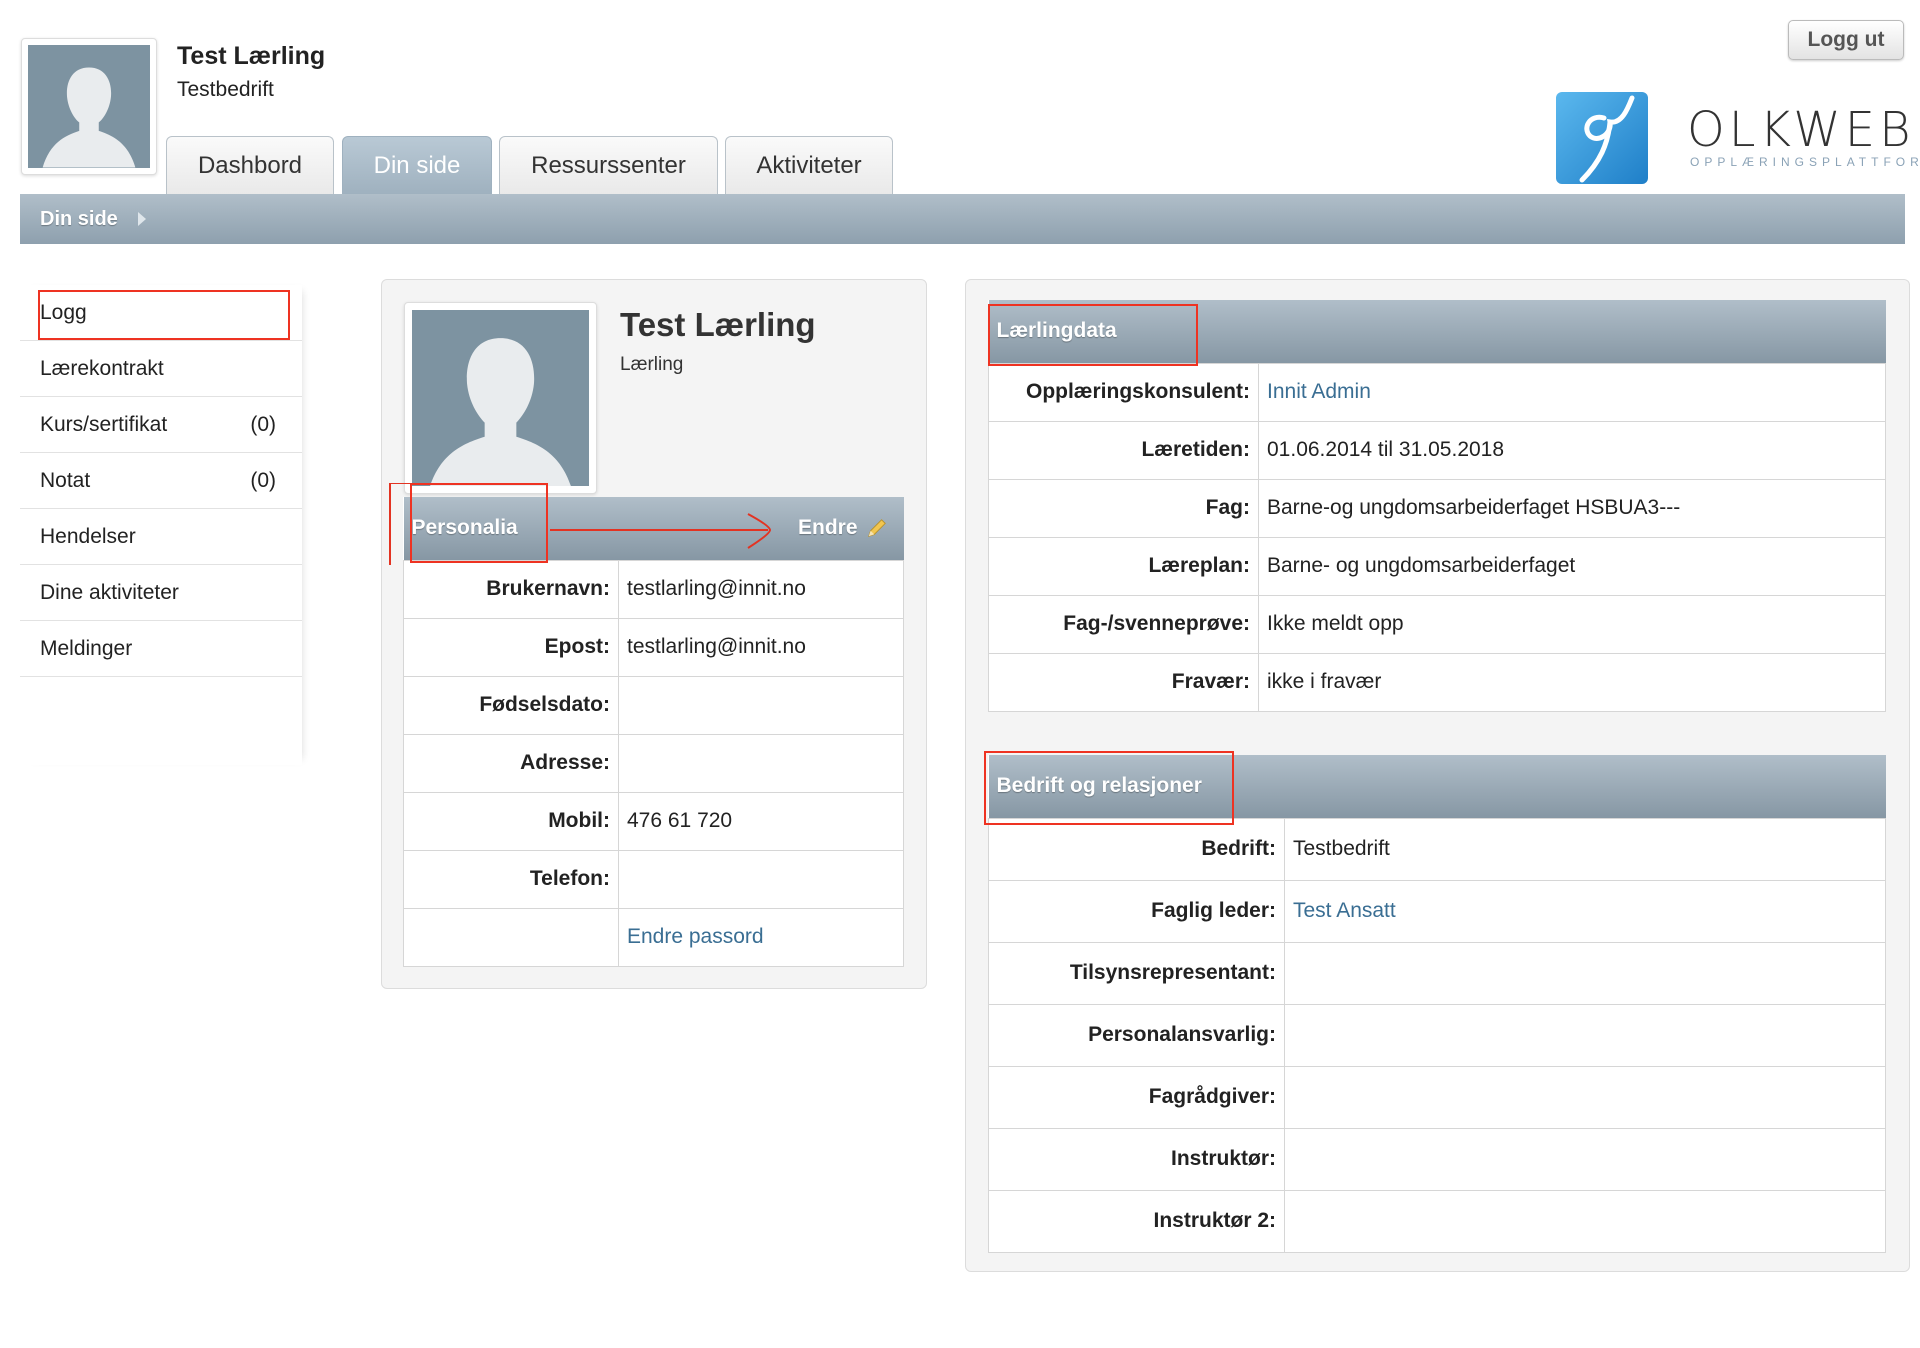 Image resolution: width=1920 pixels, height=1348 pixels. What do you see at coordinates (63, 312) in the screenshot?
I see `sidebar-item-label: Logg` at bounding box center [63, 312].